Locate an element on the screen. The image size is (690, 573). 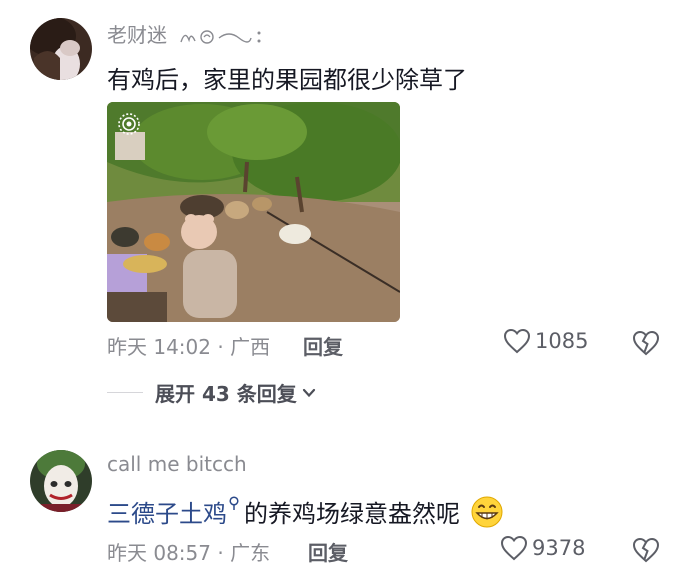
grinning-emoji-icon is located at coordinates (487, 512).